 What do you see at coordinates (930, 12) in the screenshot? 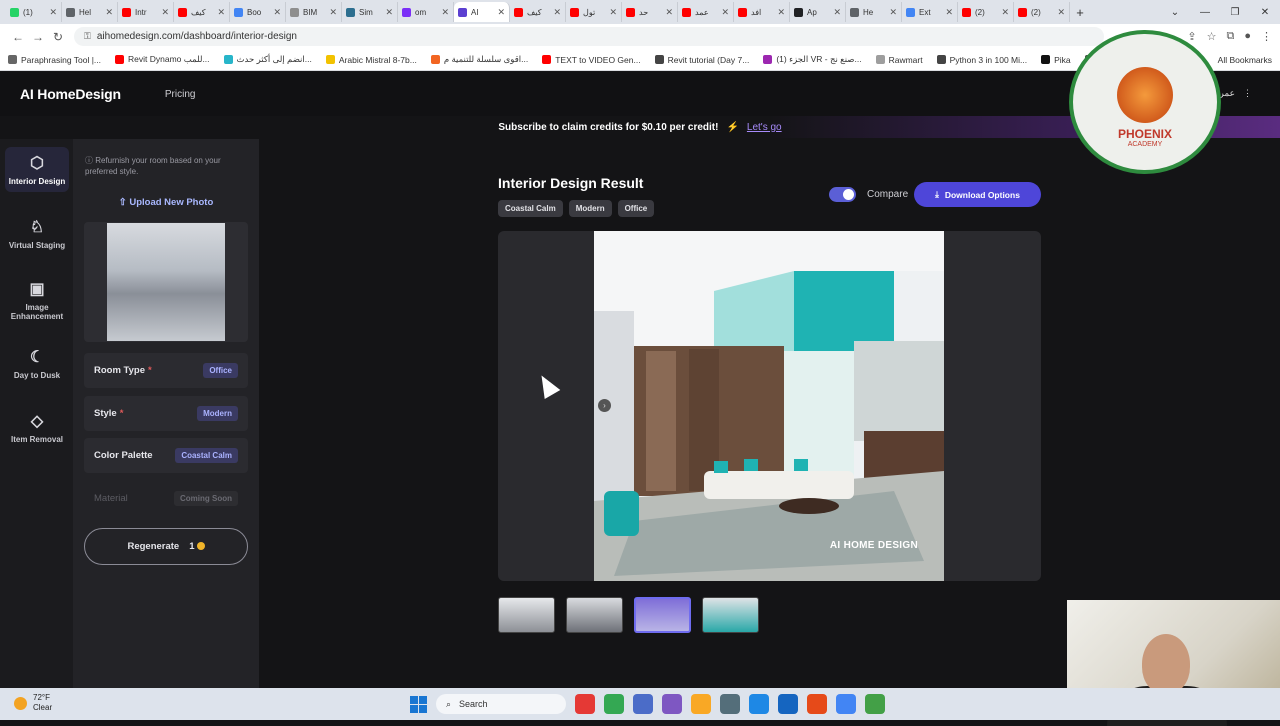
I see `browser-tab: Ext ✕` at bounding box center [930, 12].